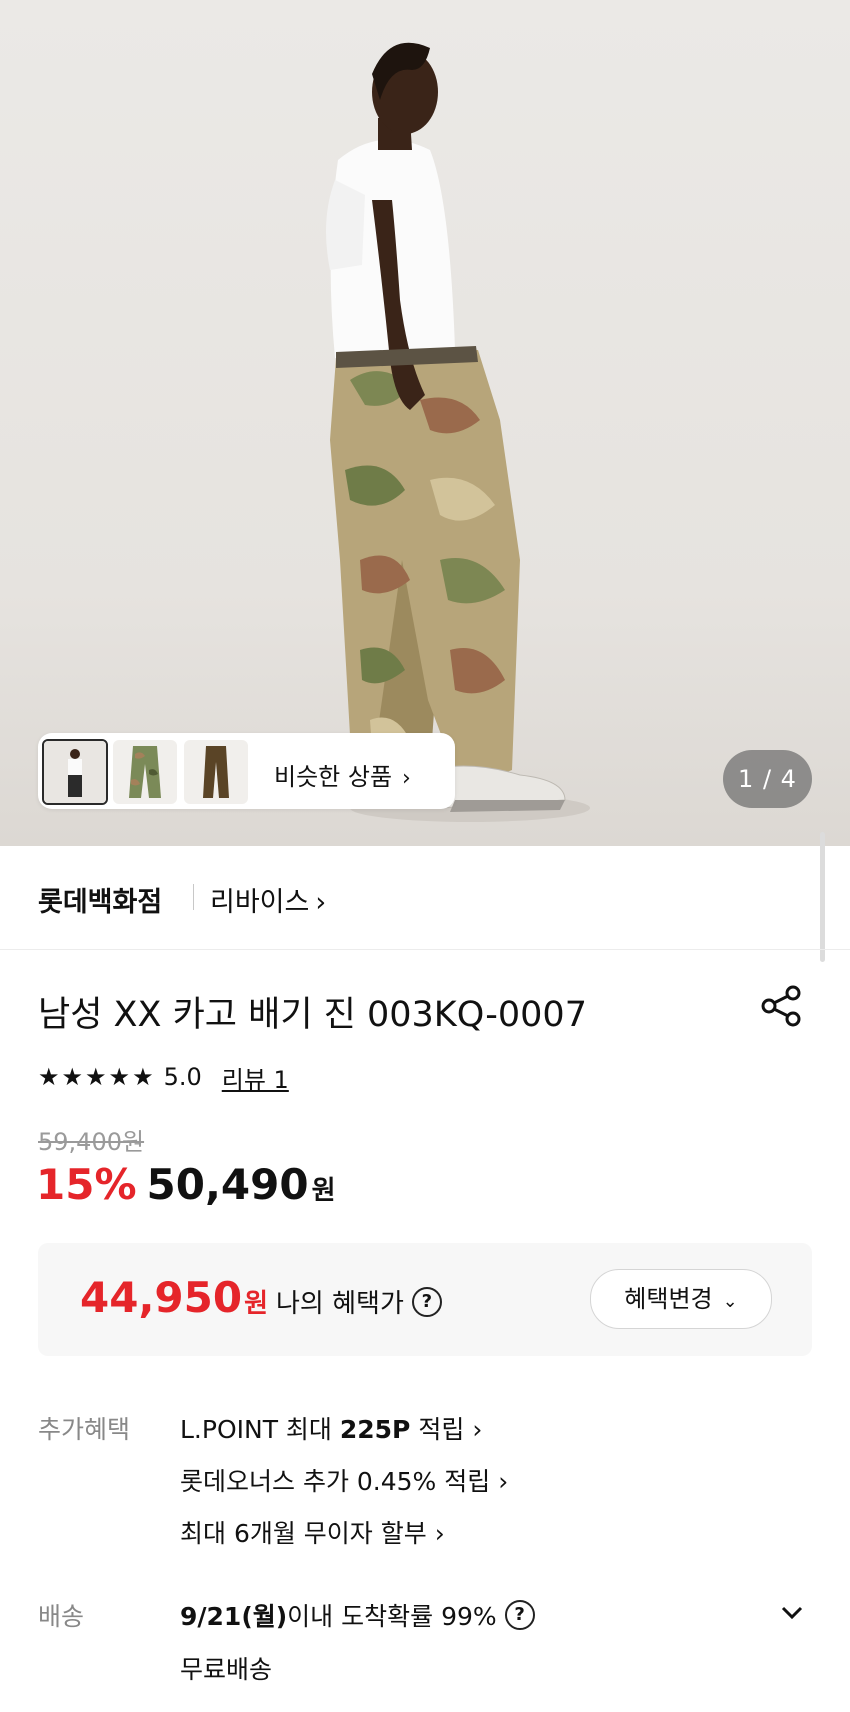 The height and width of the screenshot is (1712, 850). What do you see at coordinates (781, 1006) in the screenshot?
I see `share-icon` at bounding box center [781, 1006].